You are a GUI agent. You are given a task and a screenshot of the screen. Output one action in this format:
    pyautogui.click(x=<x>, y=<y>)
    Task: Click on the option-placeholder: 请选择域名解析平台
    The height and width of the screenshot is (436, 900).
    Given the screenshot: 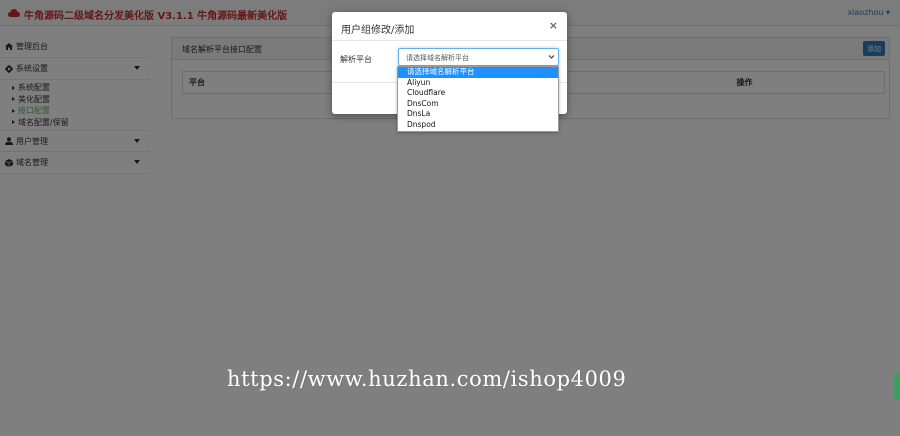 What is the action you would take?
    pyautogui.click(x=478, y=72)
    